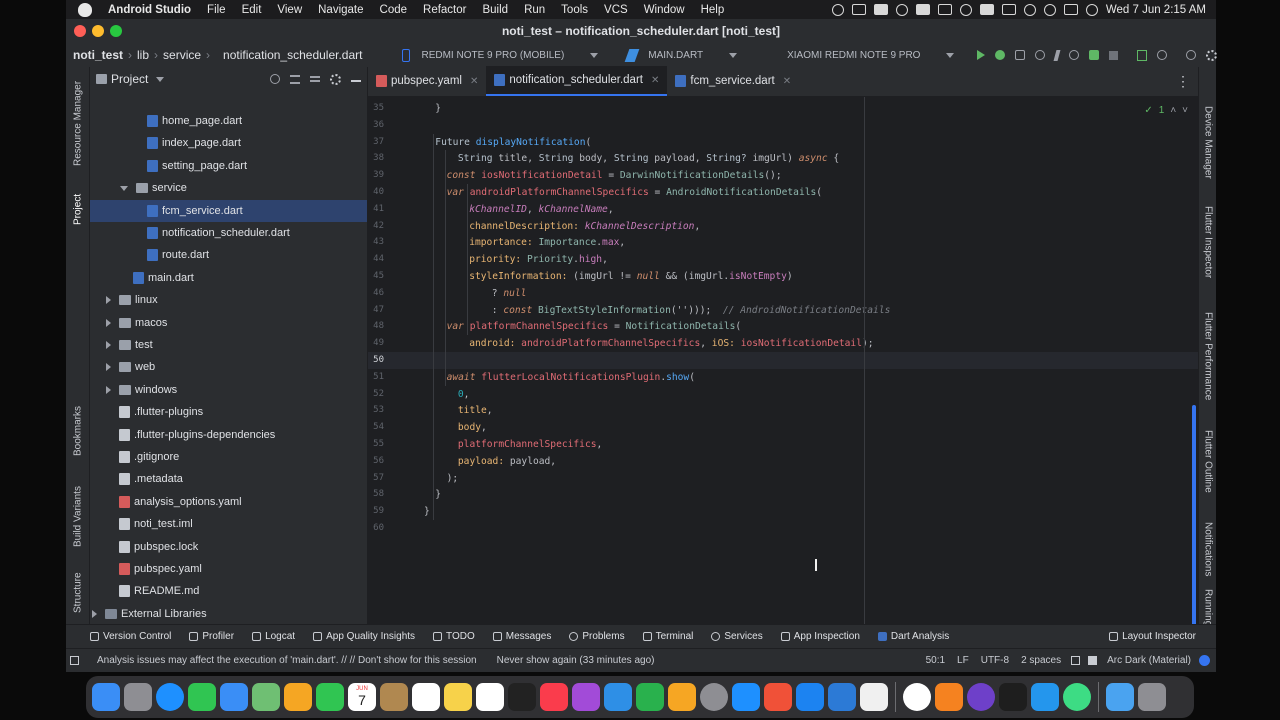 Image resolution: width=1280 pixels, height=720 pixels. I want to click on tool-services: Services, so click(736, 636).